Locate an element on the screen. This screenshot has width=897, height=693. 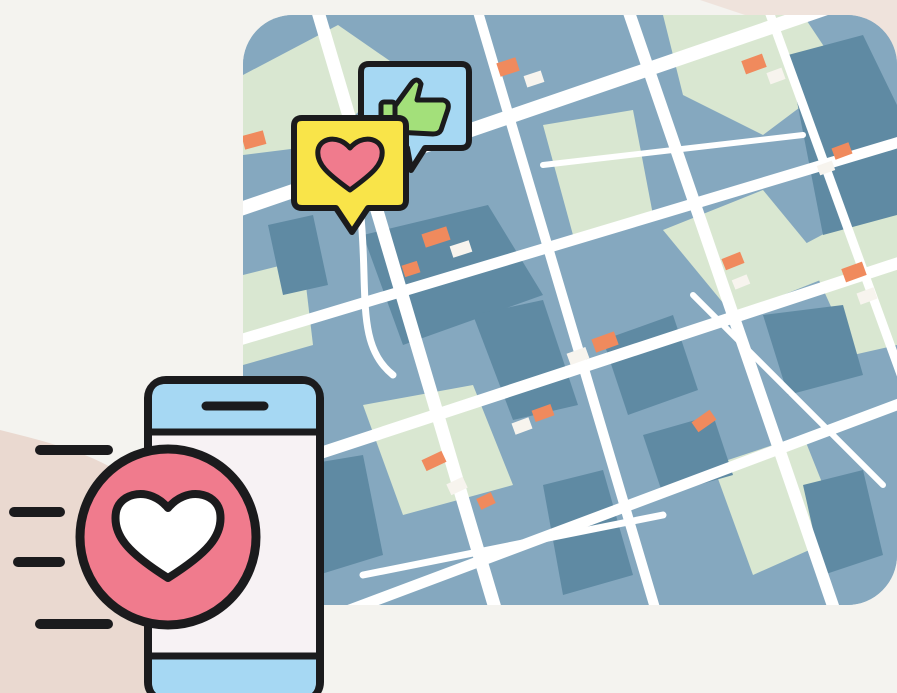
heart-badge is located at coordinates (168, 537).